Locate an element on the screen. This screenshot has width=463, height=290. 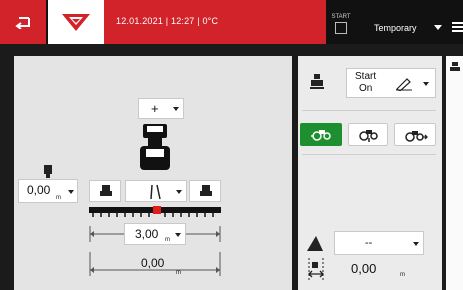
working-width-unit: m is located at coordinates (178, 273).